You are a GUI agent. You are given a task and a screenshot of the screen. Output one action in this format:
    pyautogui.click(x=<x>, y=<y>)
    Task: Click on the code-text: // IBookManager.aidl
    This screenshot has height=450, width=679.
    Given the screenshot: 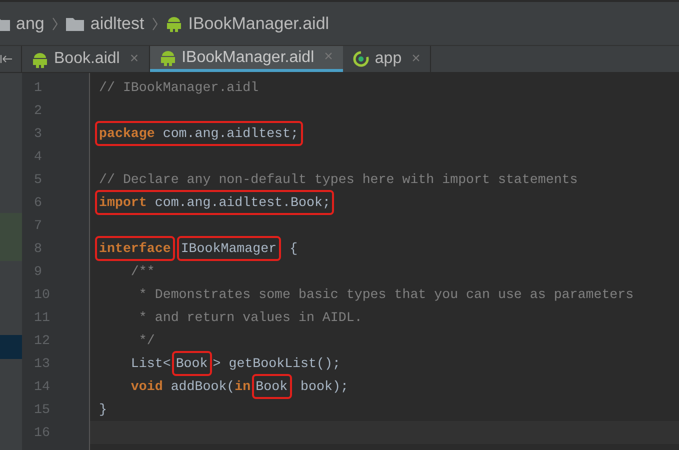 What is the action you would take?
    pyautogui.click(x=179, y=87)
    